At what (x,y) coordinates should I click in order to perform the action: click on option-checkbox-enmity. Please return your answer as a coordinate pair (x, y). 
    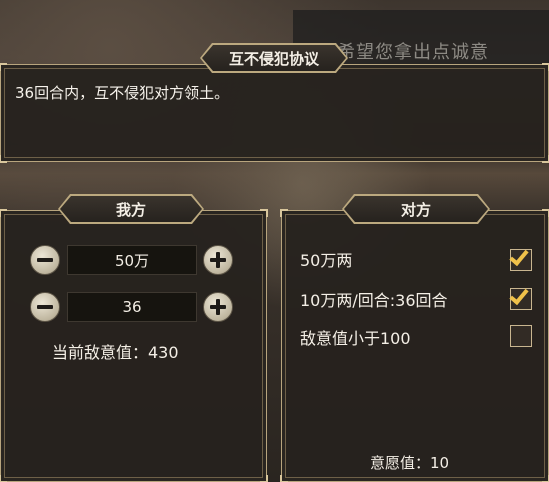
    Looking at the image, I should click on (521, 336).